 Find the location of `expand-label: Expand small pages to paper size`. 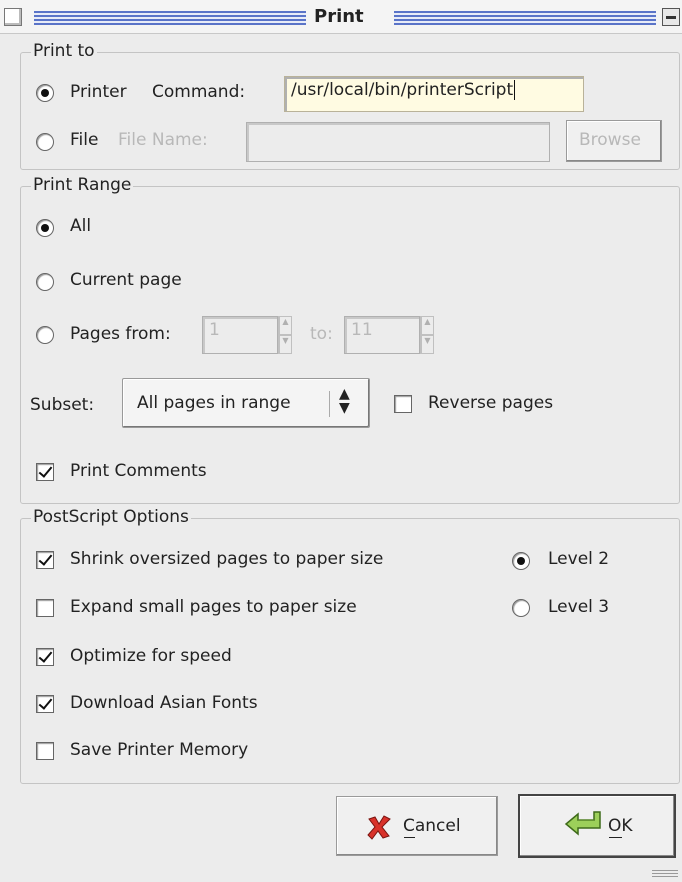

expand-label: Expand small pages to paper size is located at coordinates (213, 607).